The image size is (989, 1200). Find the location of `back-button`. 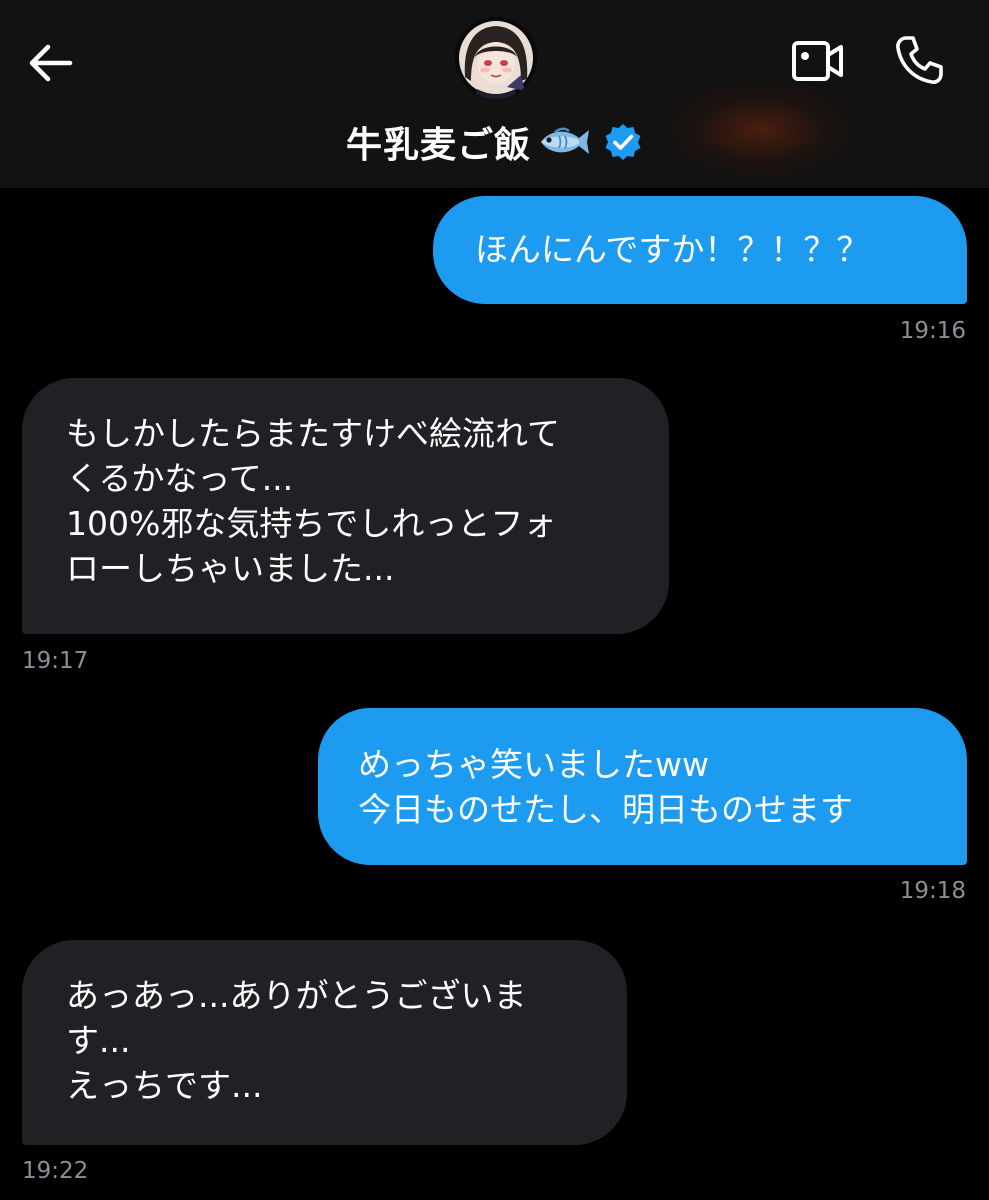

back-button is located at coordinates (50, 63).